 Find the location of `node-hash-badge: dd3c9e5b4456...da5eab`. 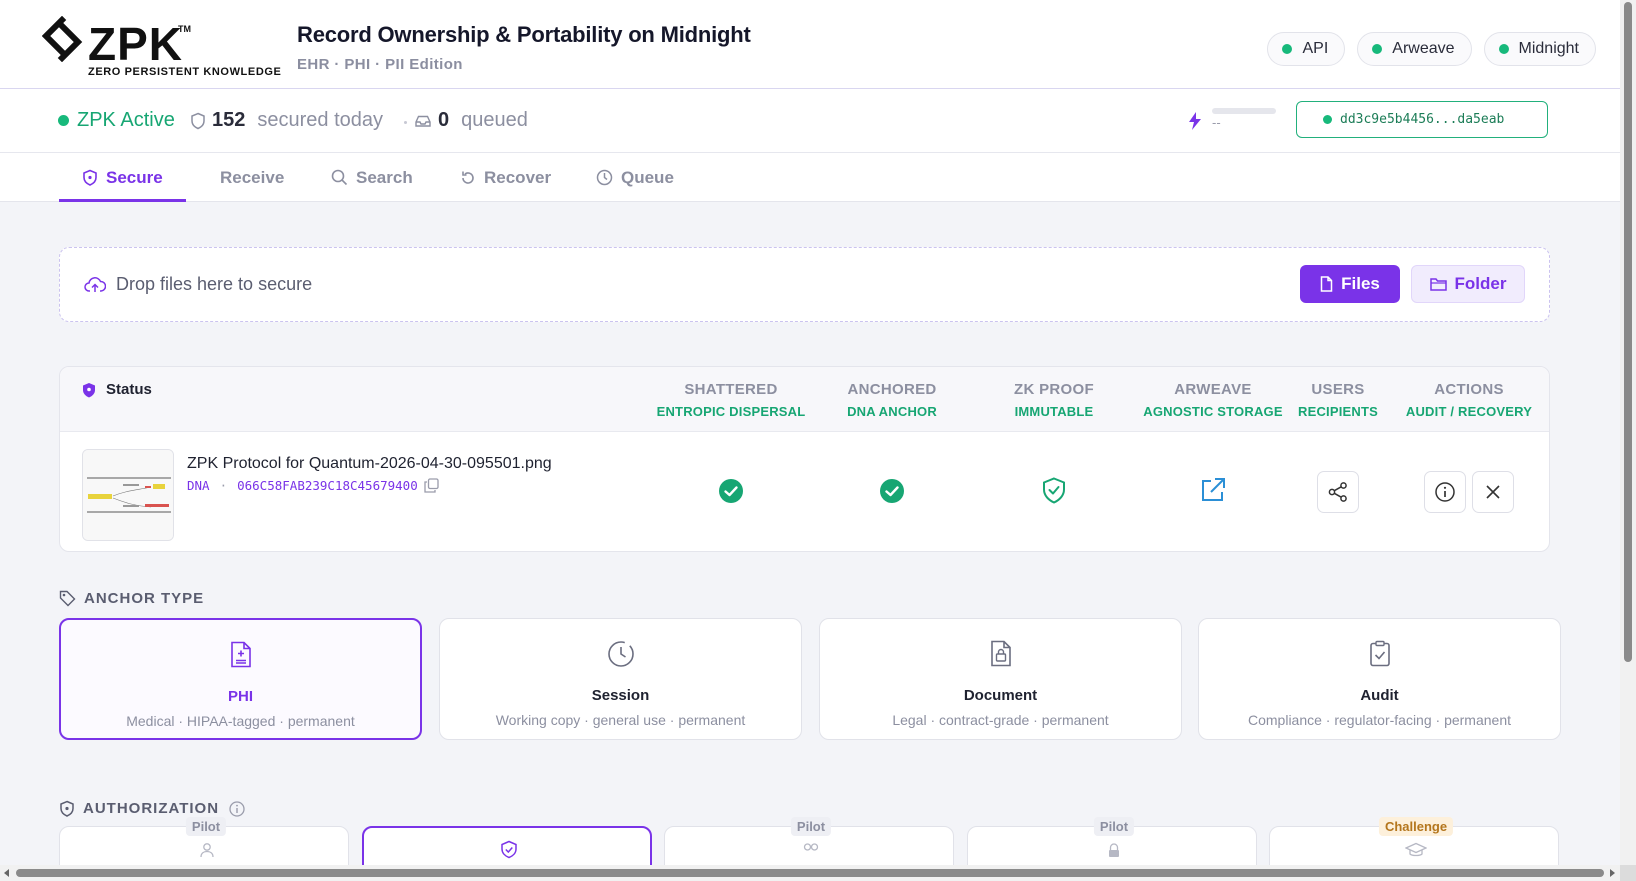

node-hash-badge: dd3c9e5b4456...da5eab is located at coordinates (1422, 119).